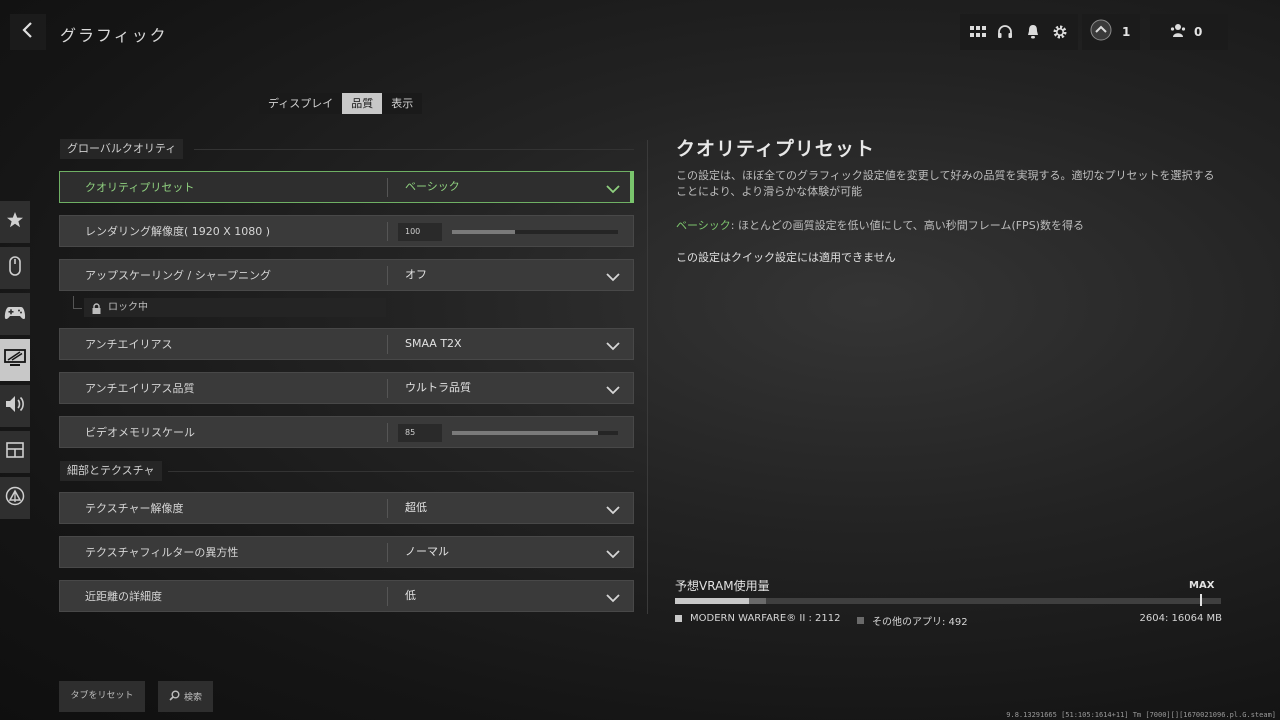 Image resolution: width=1280 pixels, height=720 pixels. Describe the element at coordinates (96, 311) in the screenshot. I see `lock-icon` at that location.